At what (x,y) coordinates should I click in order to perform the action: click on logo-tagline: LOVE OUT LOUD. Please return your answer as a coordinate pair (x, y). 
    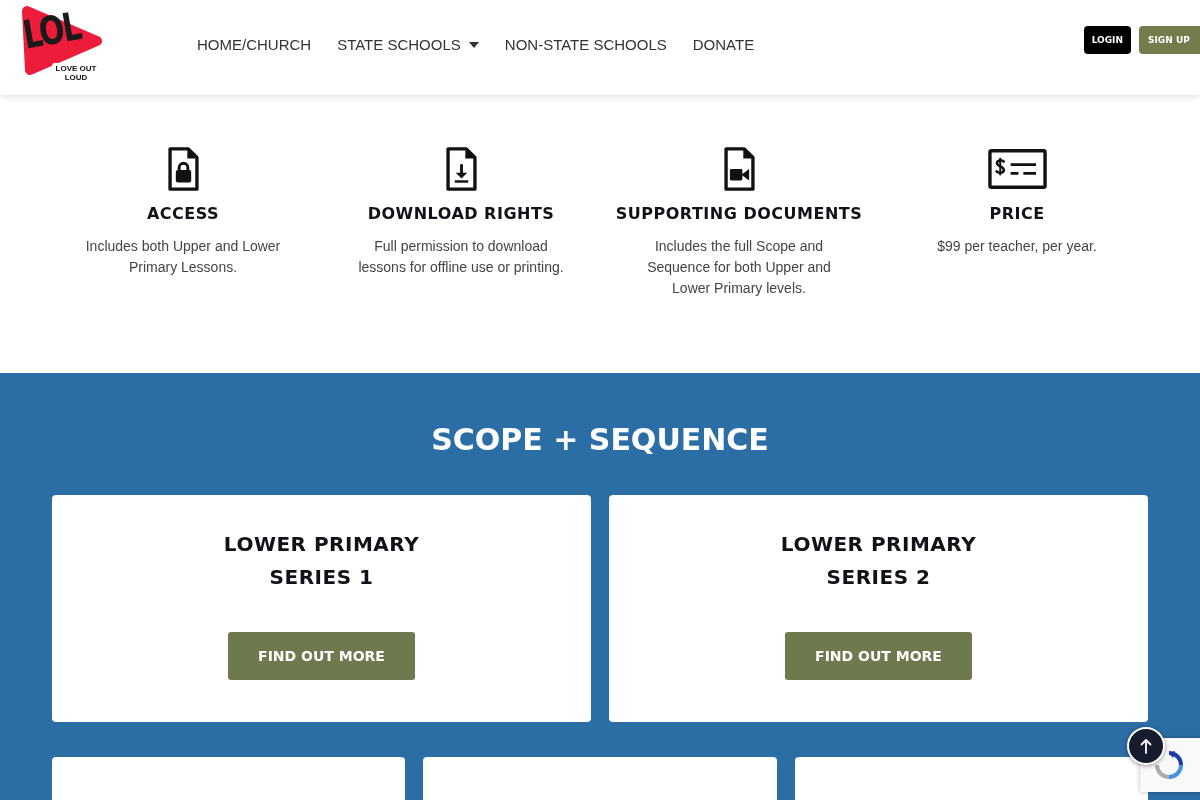
    Looking at the image, I should click on (76, 73).